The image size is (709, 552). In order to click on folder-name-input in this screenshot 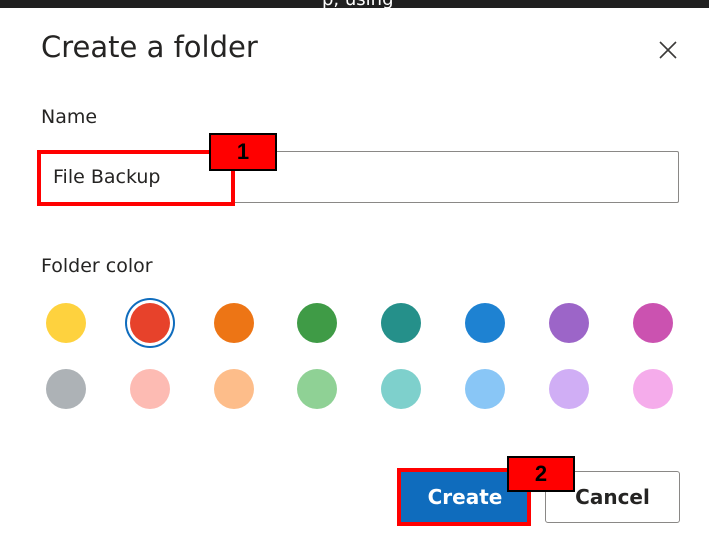, I will do `click(358, 177)`.